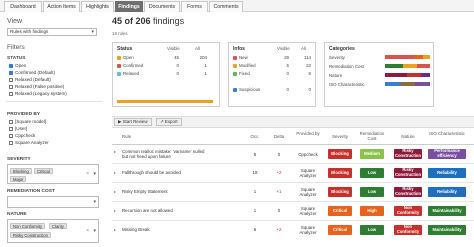 Image resolution: width=474 pixels, height=247 pixels. Describe the element at coordinates (342, 49) in the screenshot. I see `categories-card-title: Categories` at that location.